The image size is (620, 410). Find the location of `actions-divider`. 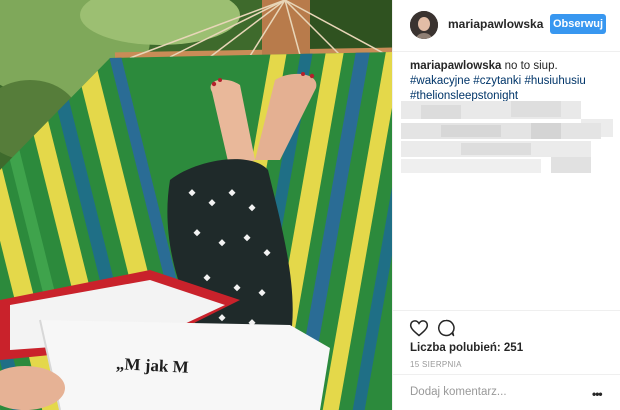

actions-divider is located at coordinates (506, 311).